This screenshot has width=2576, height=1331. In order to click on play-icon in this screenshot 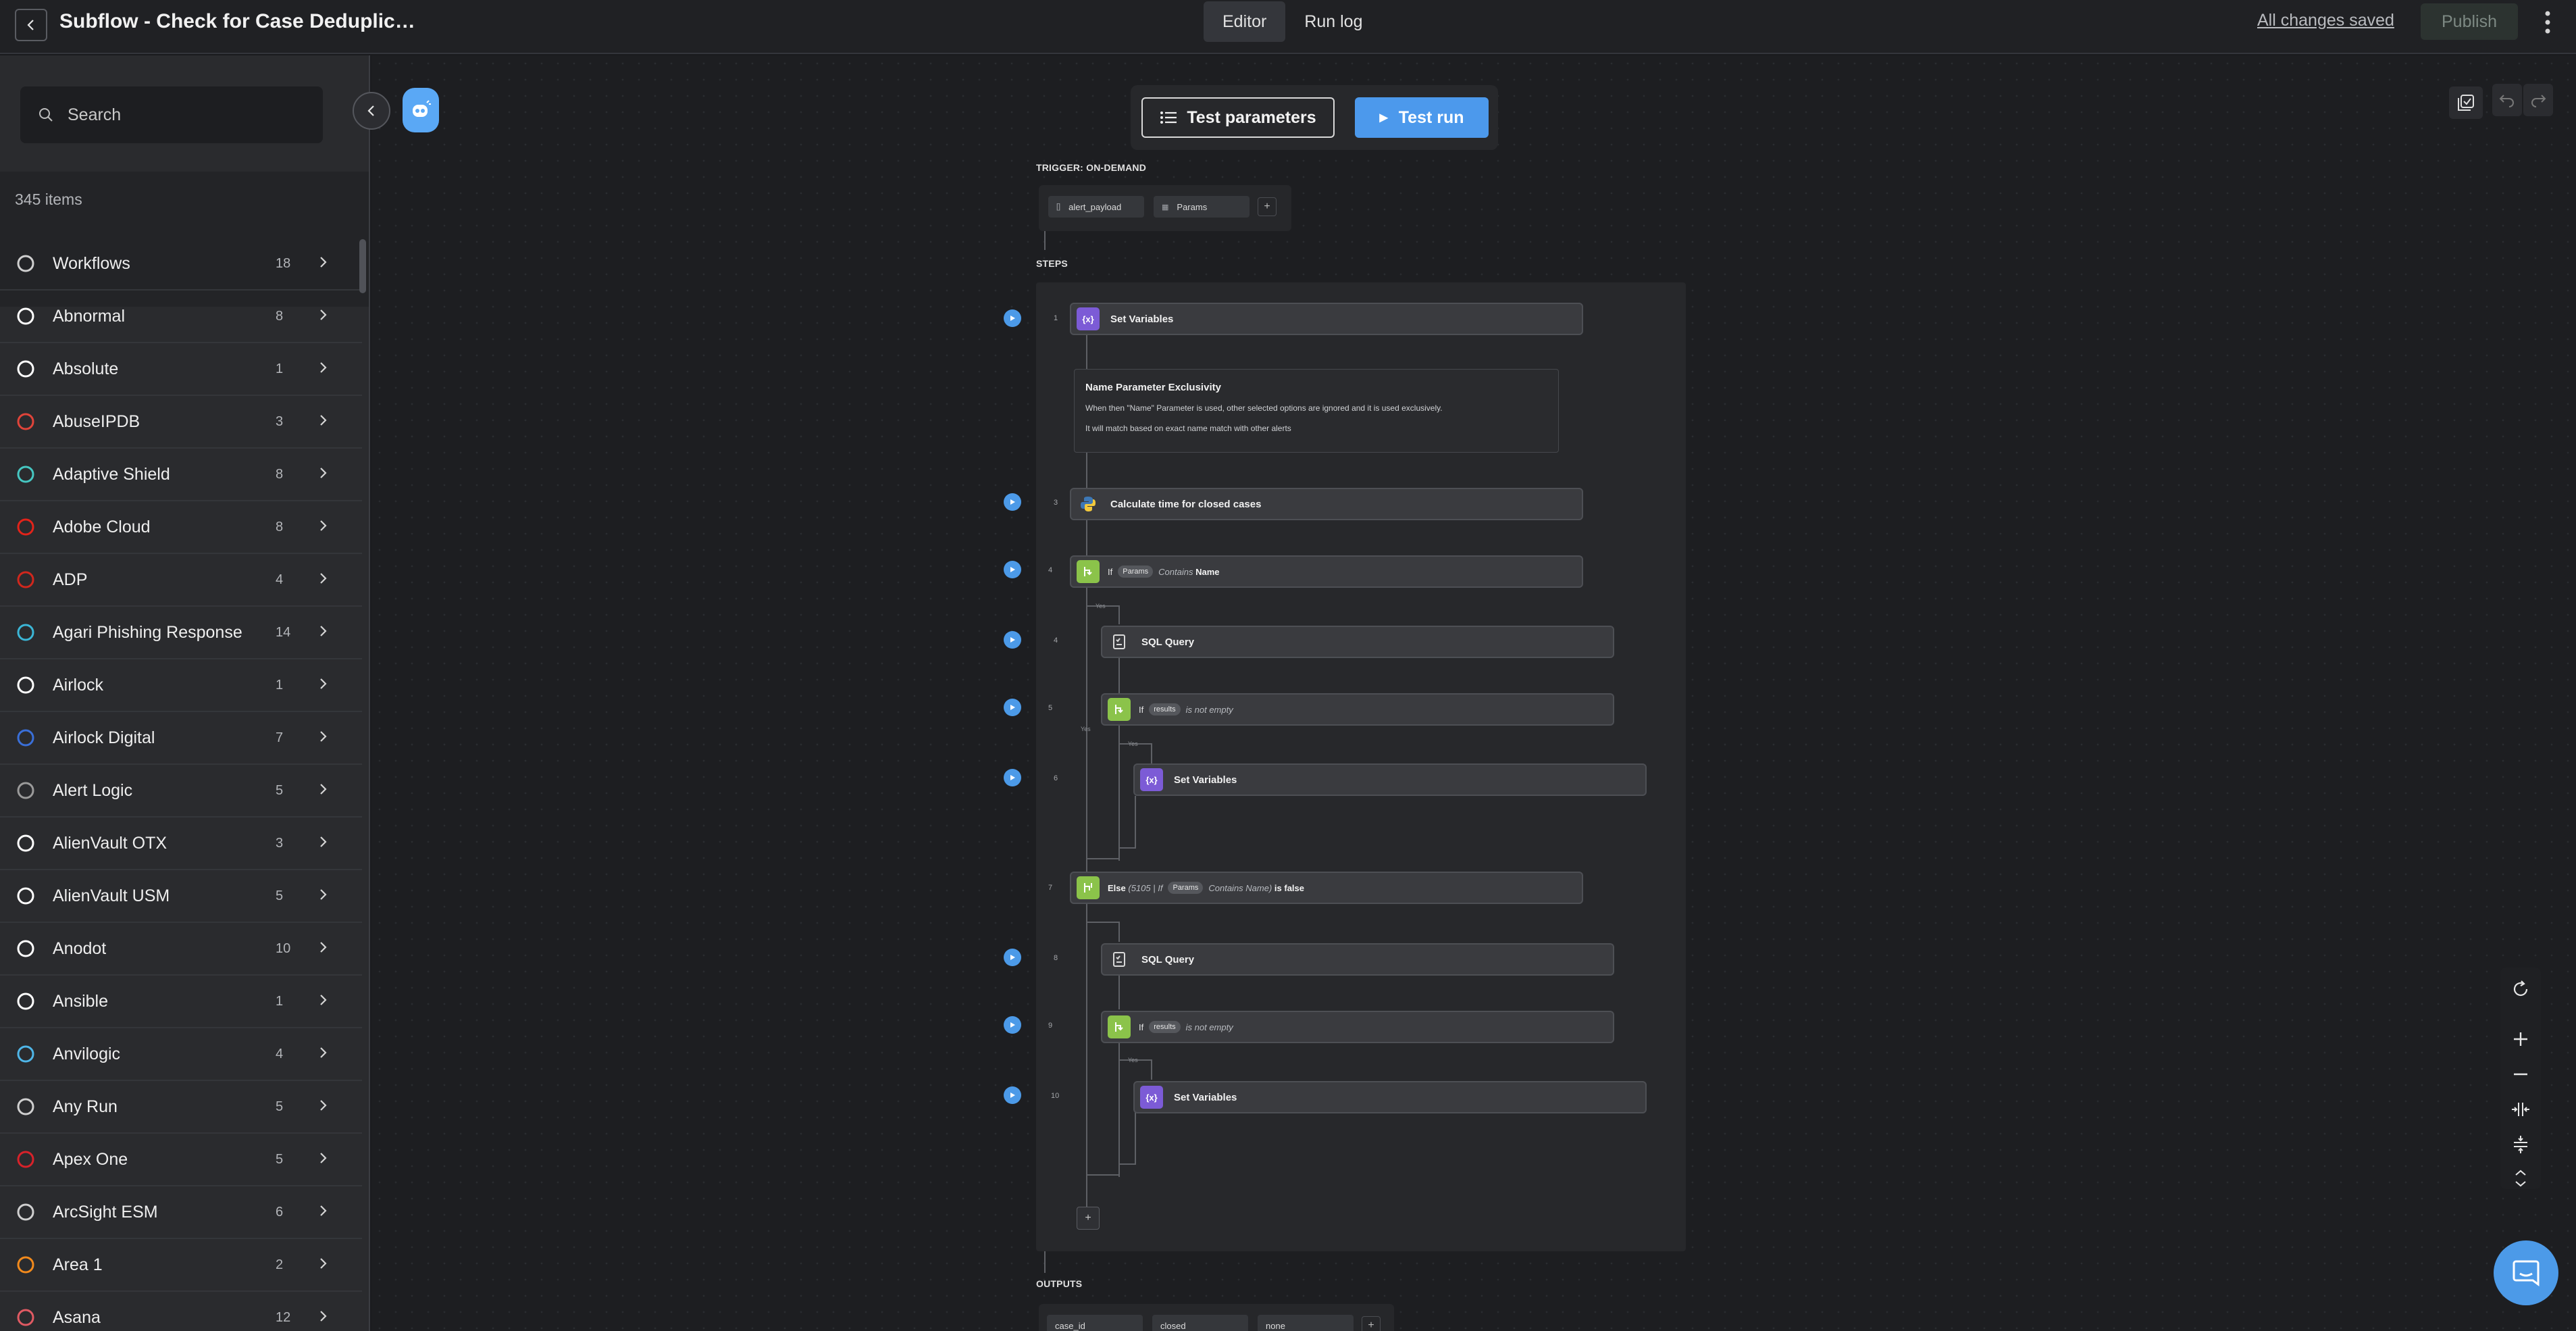, I will do `click(1012, 707)`.